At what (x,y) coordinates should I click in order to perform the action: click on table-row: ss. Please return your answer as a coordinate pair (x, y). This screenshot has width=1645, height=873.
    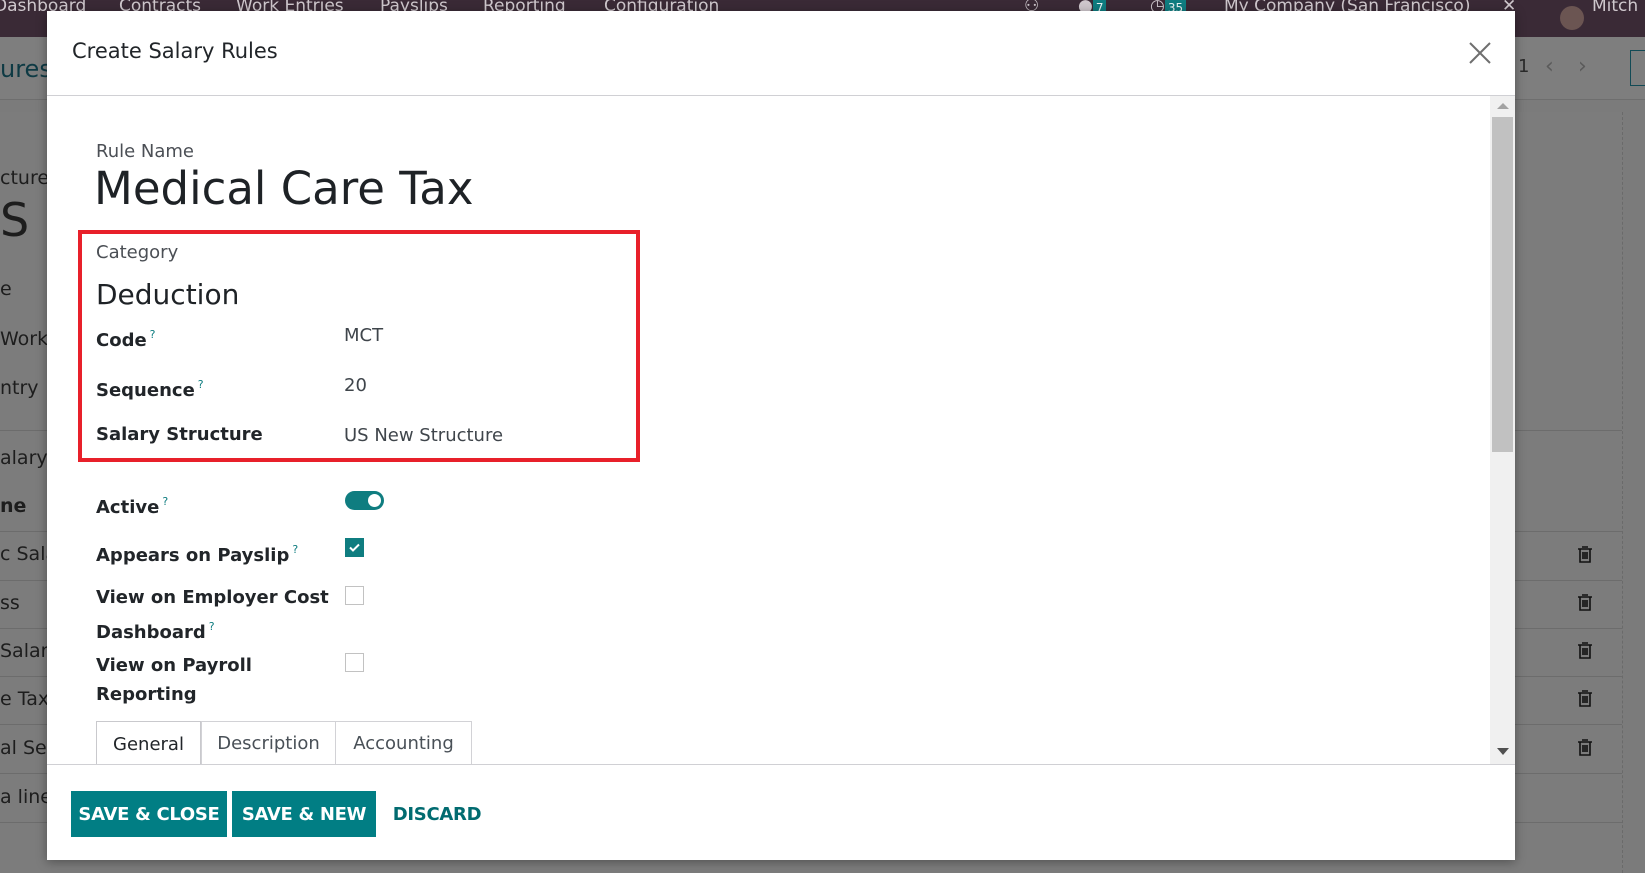
    Looking at the image, I should click on (10, 603).